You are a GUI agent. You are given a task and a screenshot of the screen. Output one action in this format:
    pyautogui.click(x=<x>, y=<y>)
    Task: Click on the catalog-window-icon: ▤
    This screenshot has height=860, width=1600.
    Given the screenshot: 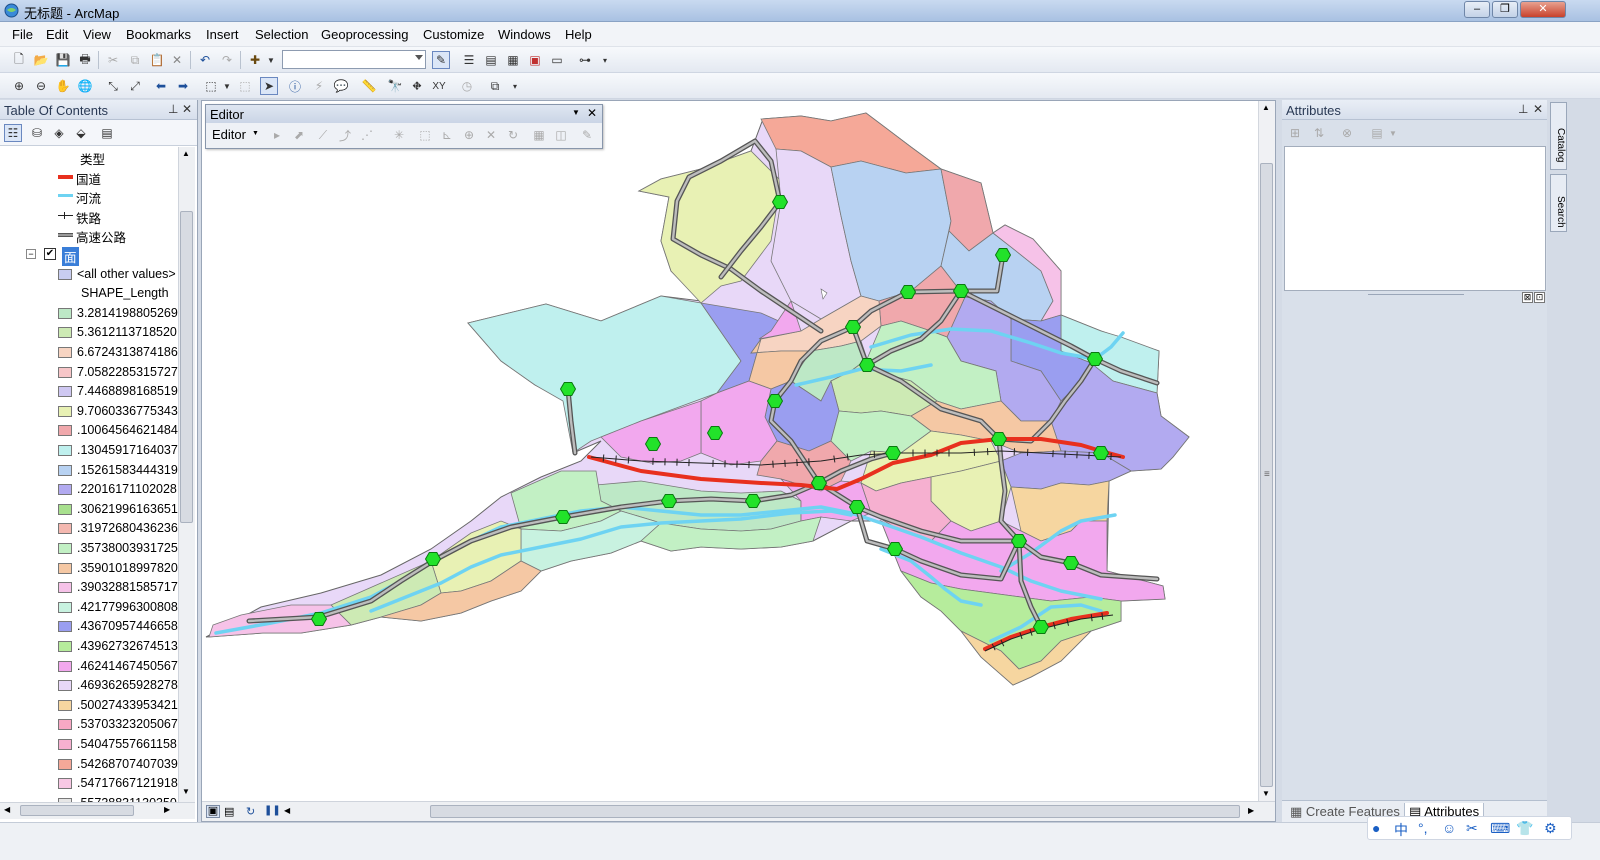 What is the action you would take?
    pyautogui.click(x=491, y=60)
    